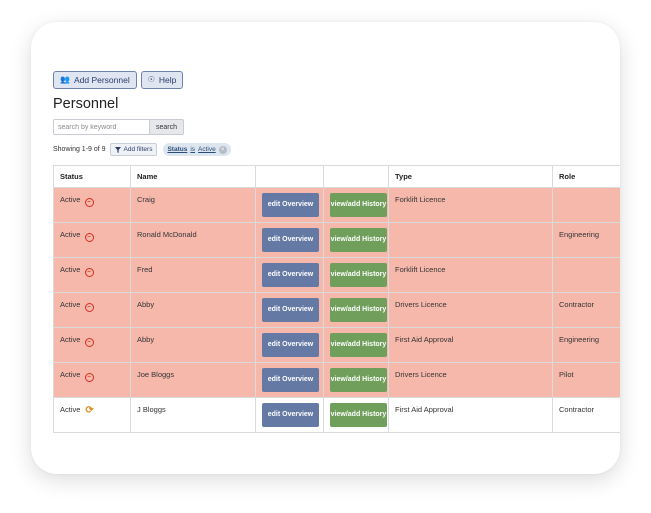 Image resolution: width=651 pixels, height=513 pixels. I want to click on search-input, so click(101, 127).